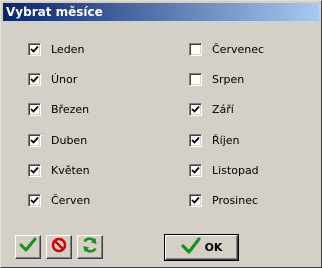 Image resolution: width=322 pixels, height=268 pixels. I want to click on checkbox-kveten: Květen, so click(59, 170).